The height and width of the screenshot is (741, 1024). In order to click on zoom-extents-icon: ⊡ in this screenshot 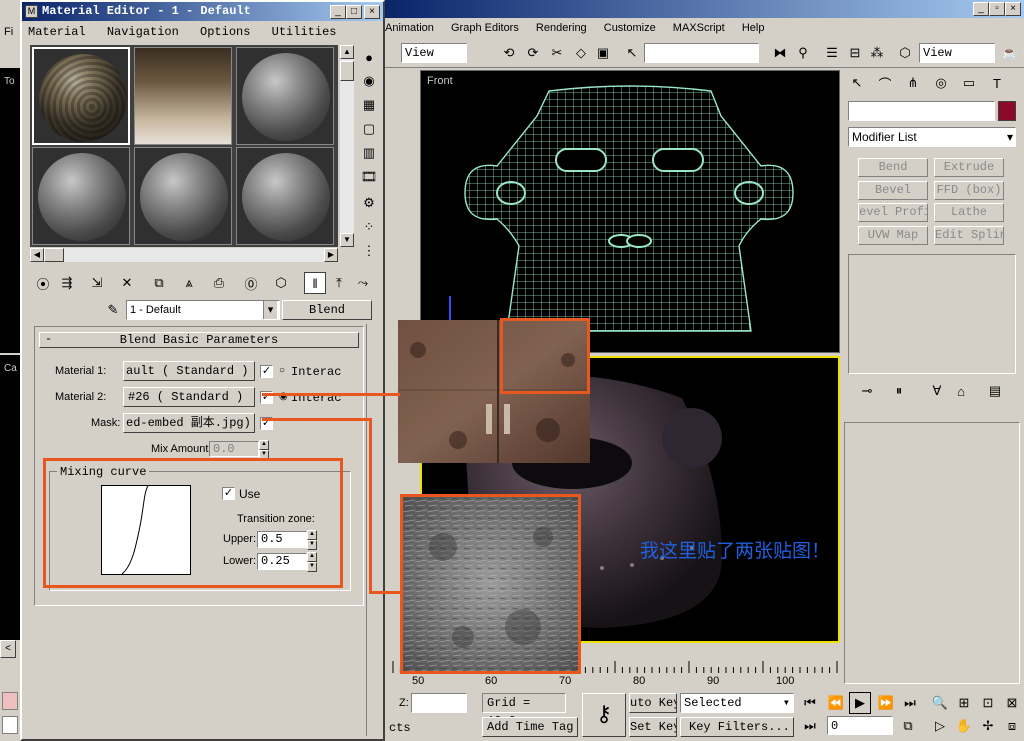, I will do `click(988, 703)`.